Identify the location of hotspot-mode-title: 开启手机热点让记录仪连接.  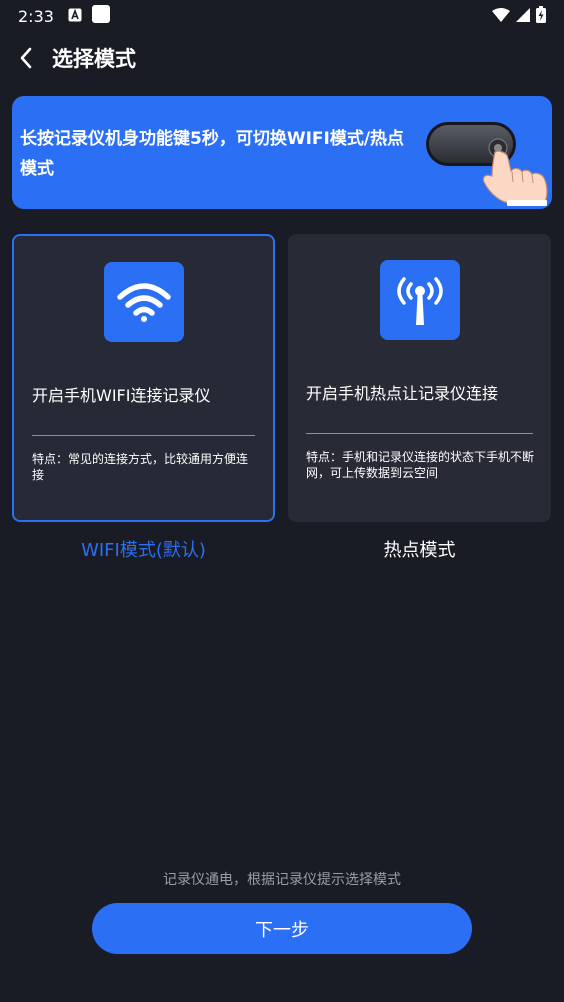
(402, 393).